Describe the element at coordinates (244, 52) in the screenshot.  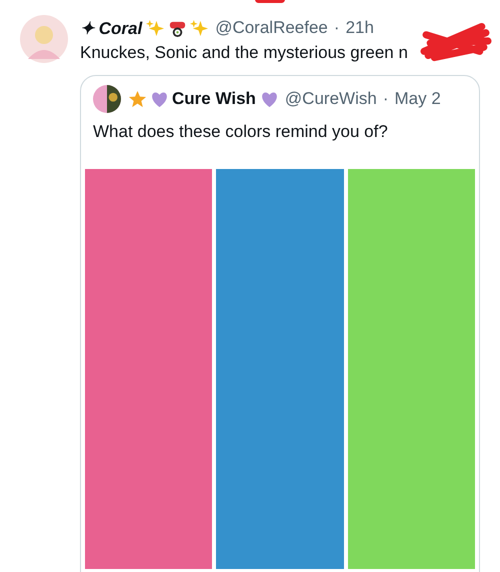
I see `tweet-text: Knuckes, Sonic and the mysterious green n` at that location.